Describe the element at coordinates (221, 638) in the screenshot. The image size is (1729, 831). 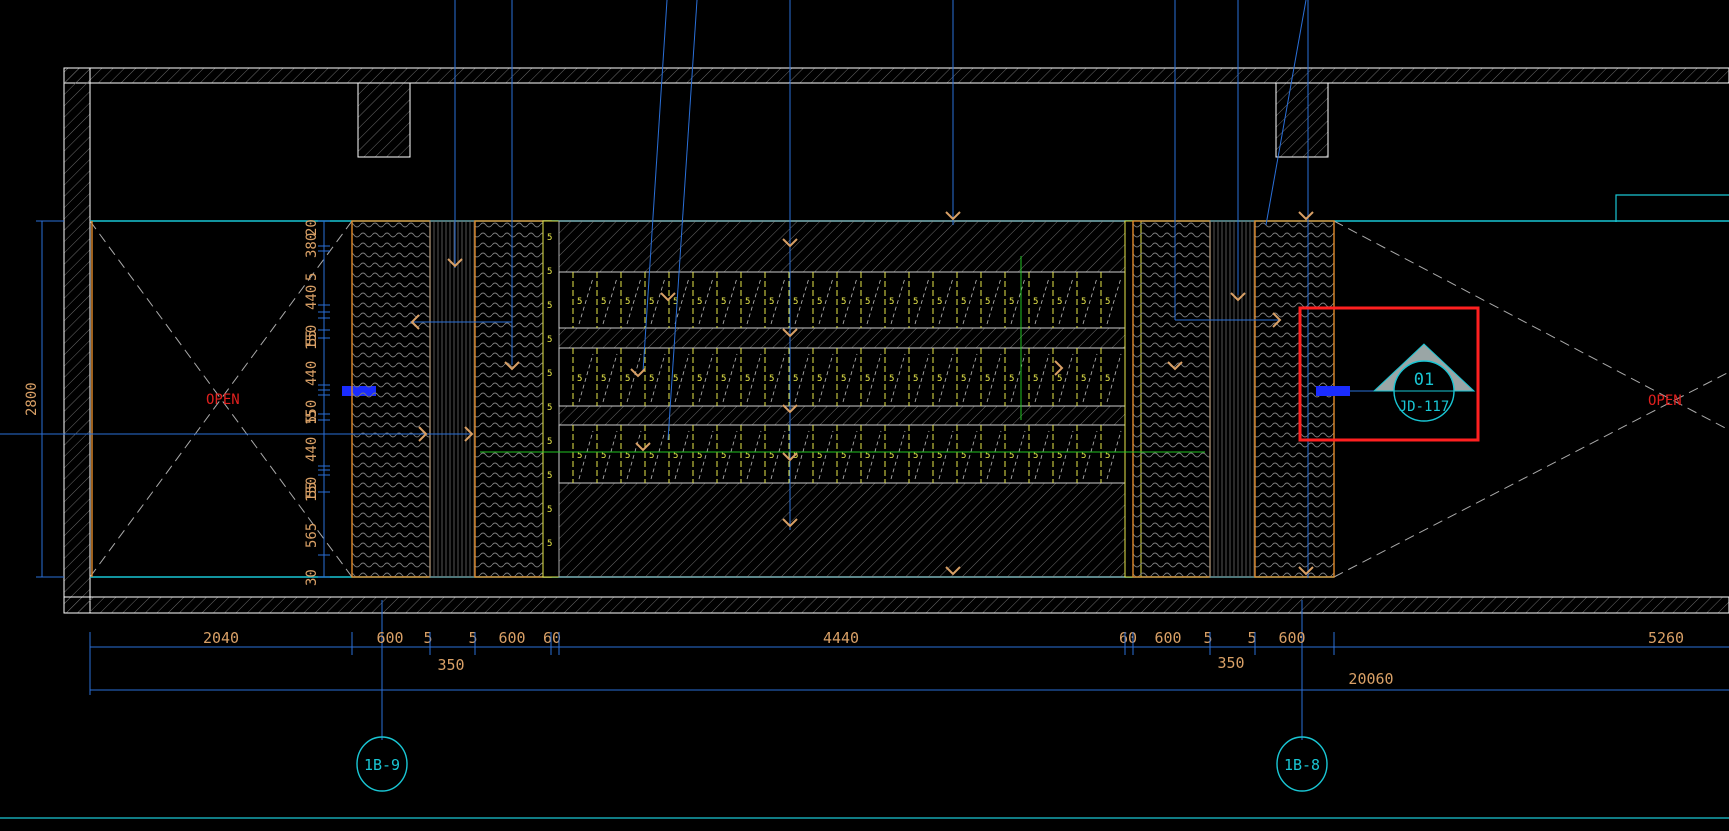
I see `horizontal-dim-label: 2040` at that location.